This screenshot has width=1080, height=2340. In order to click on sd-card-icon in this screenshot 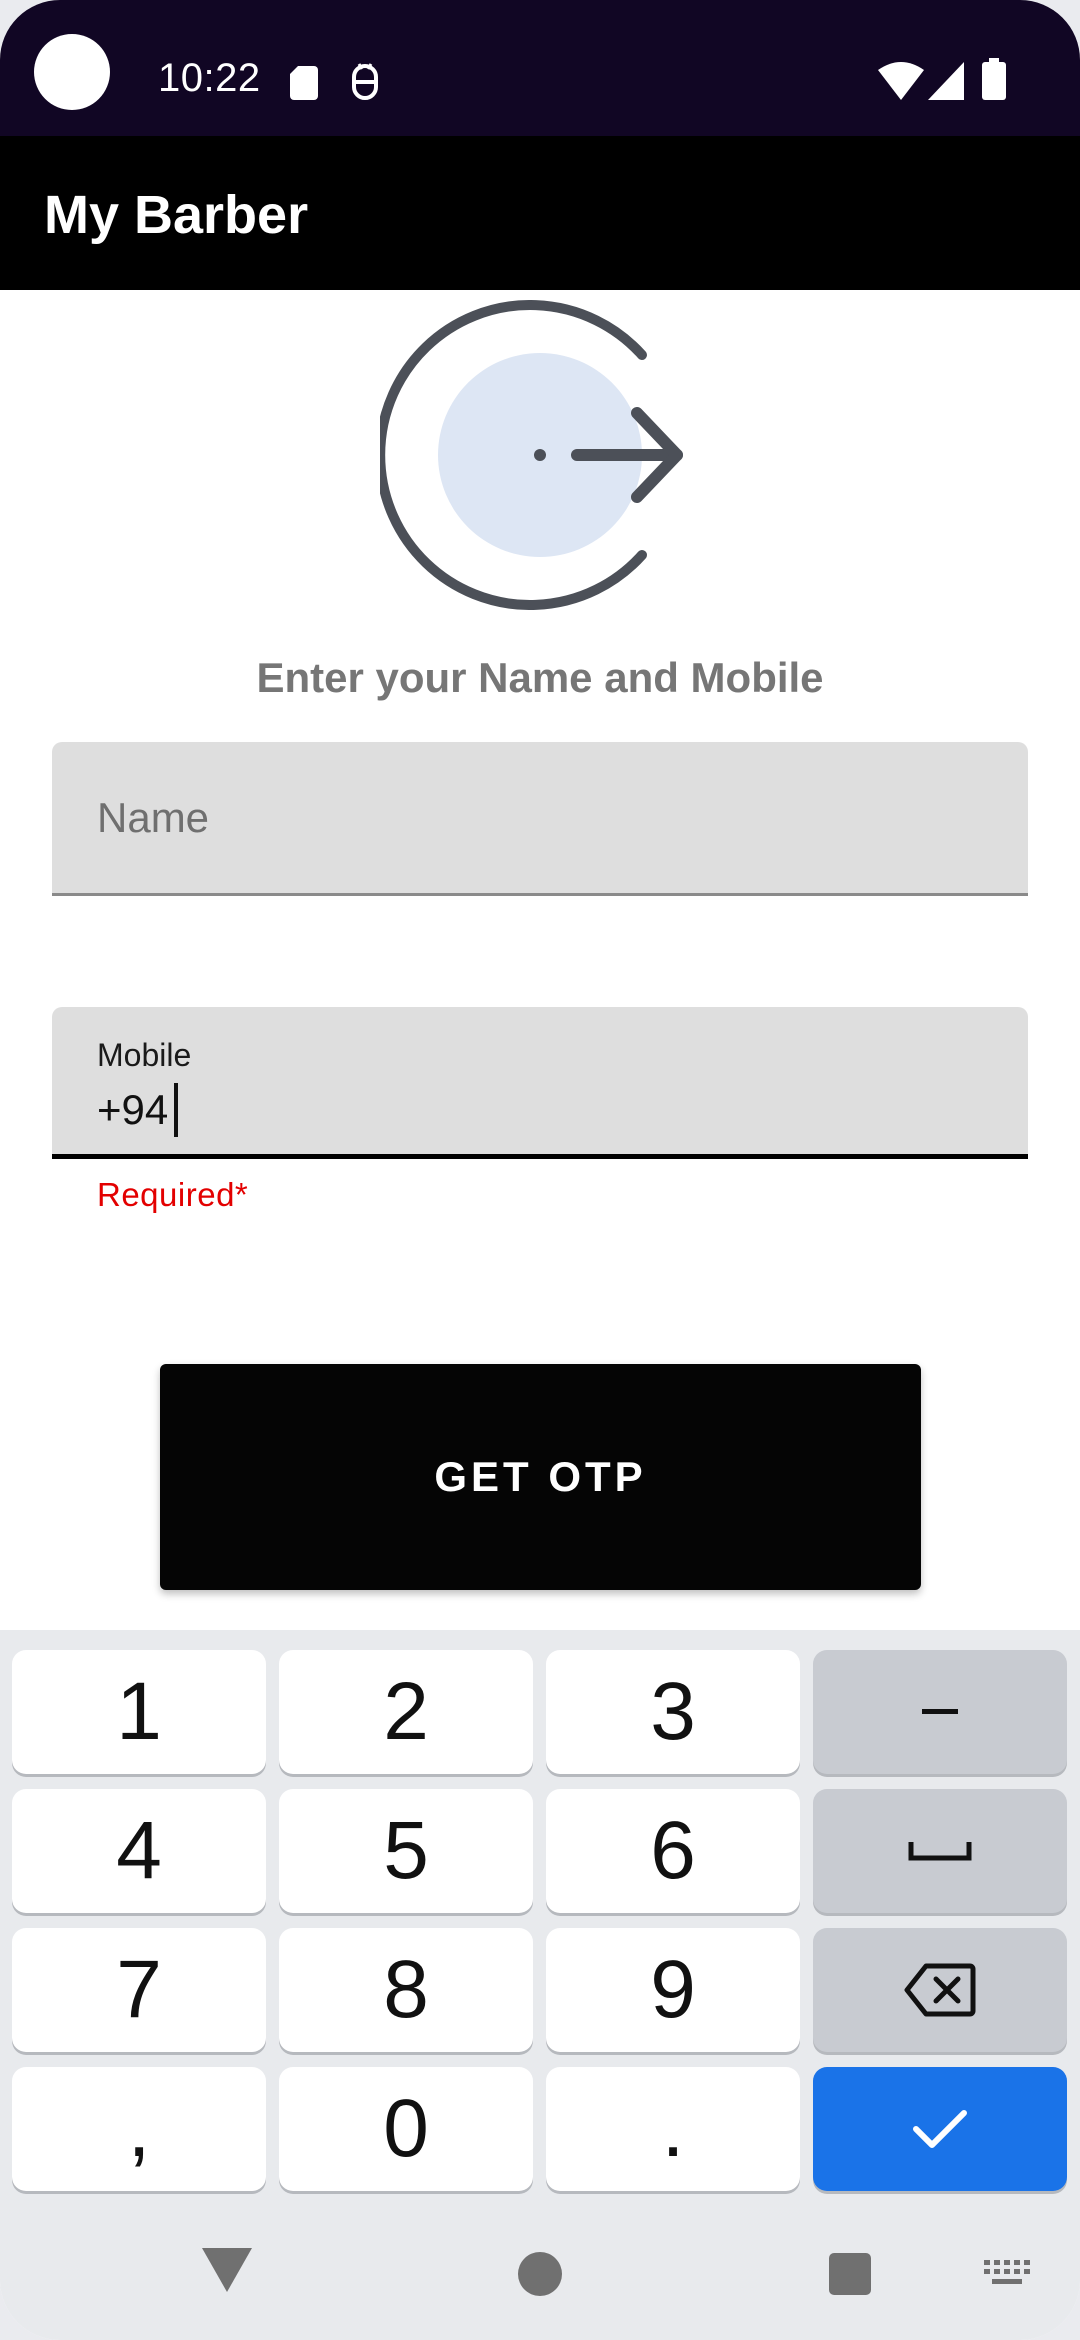, I will do `click(304, 83)`.